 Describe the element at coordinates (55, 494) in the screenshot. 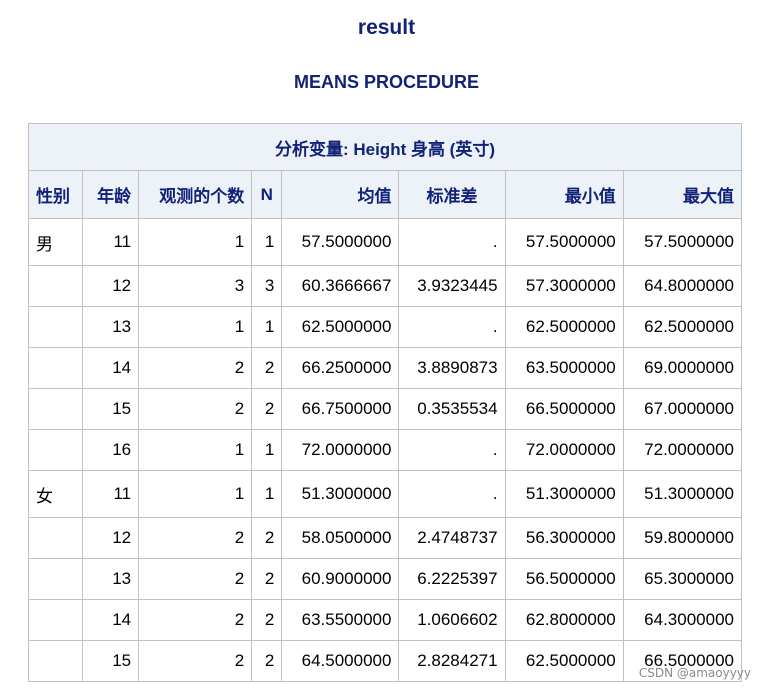

I see `cell-sex: 女` at that location.